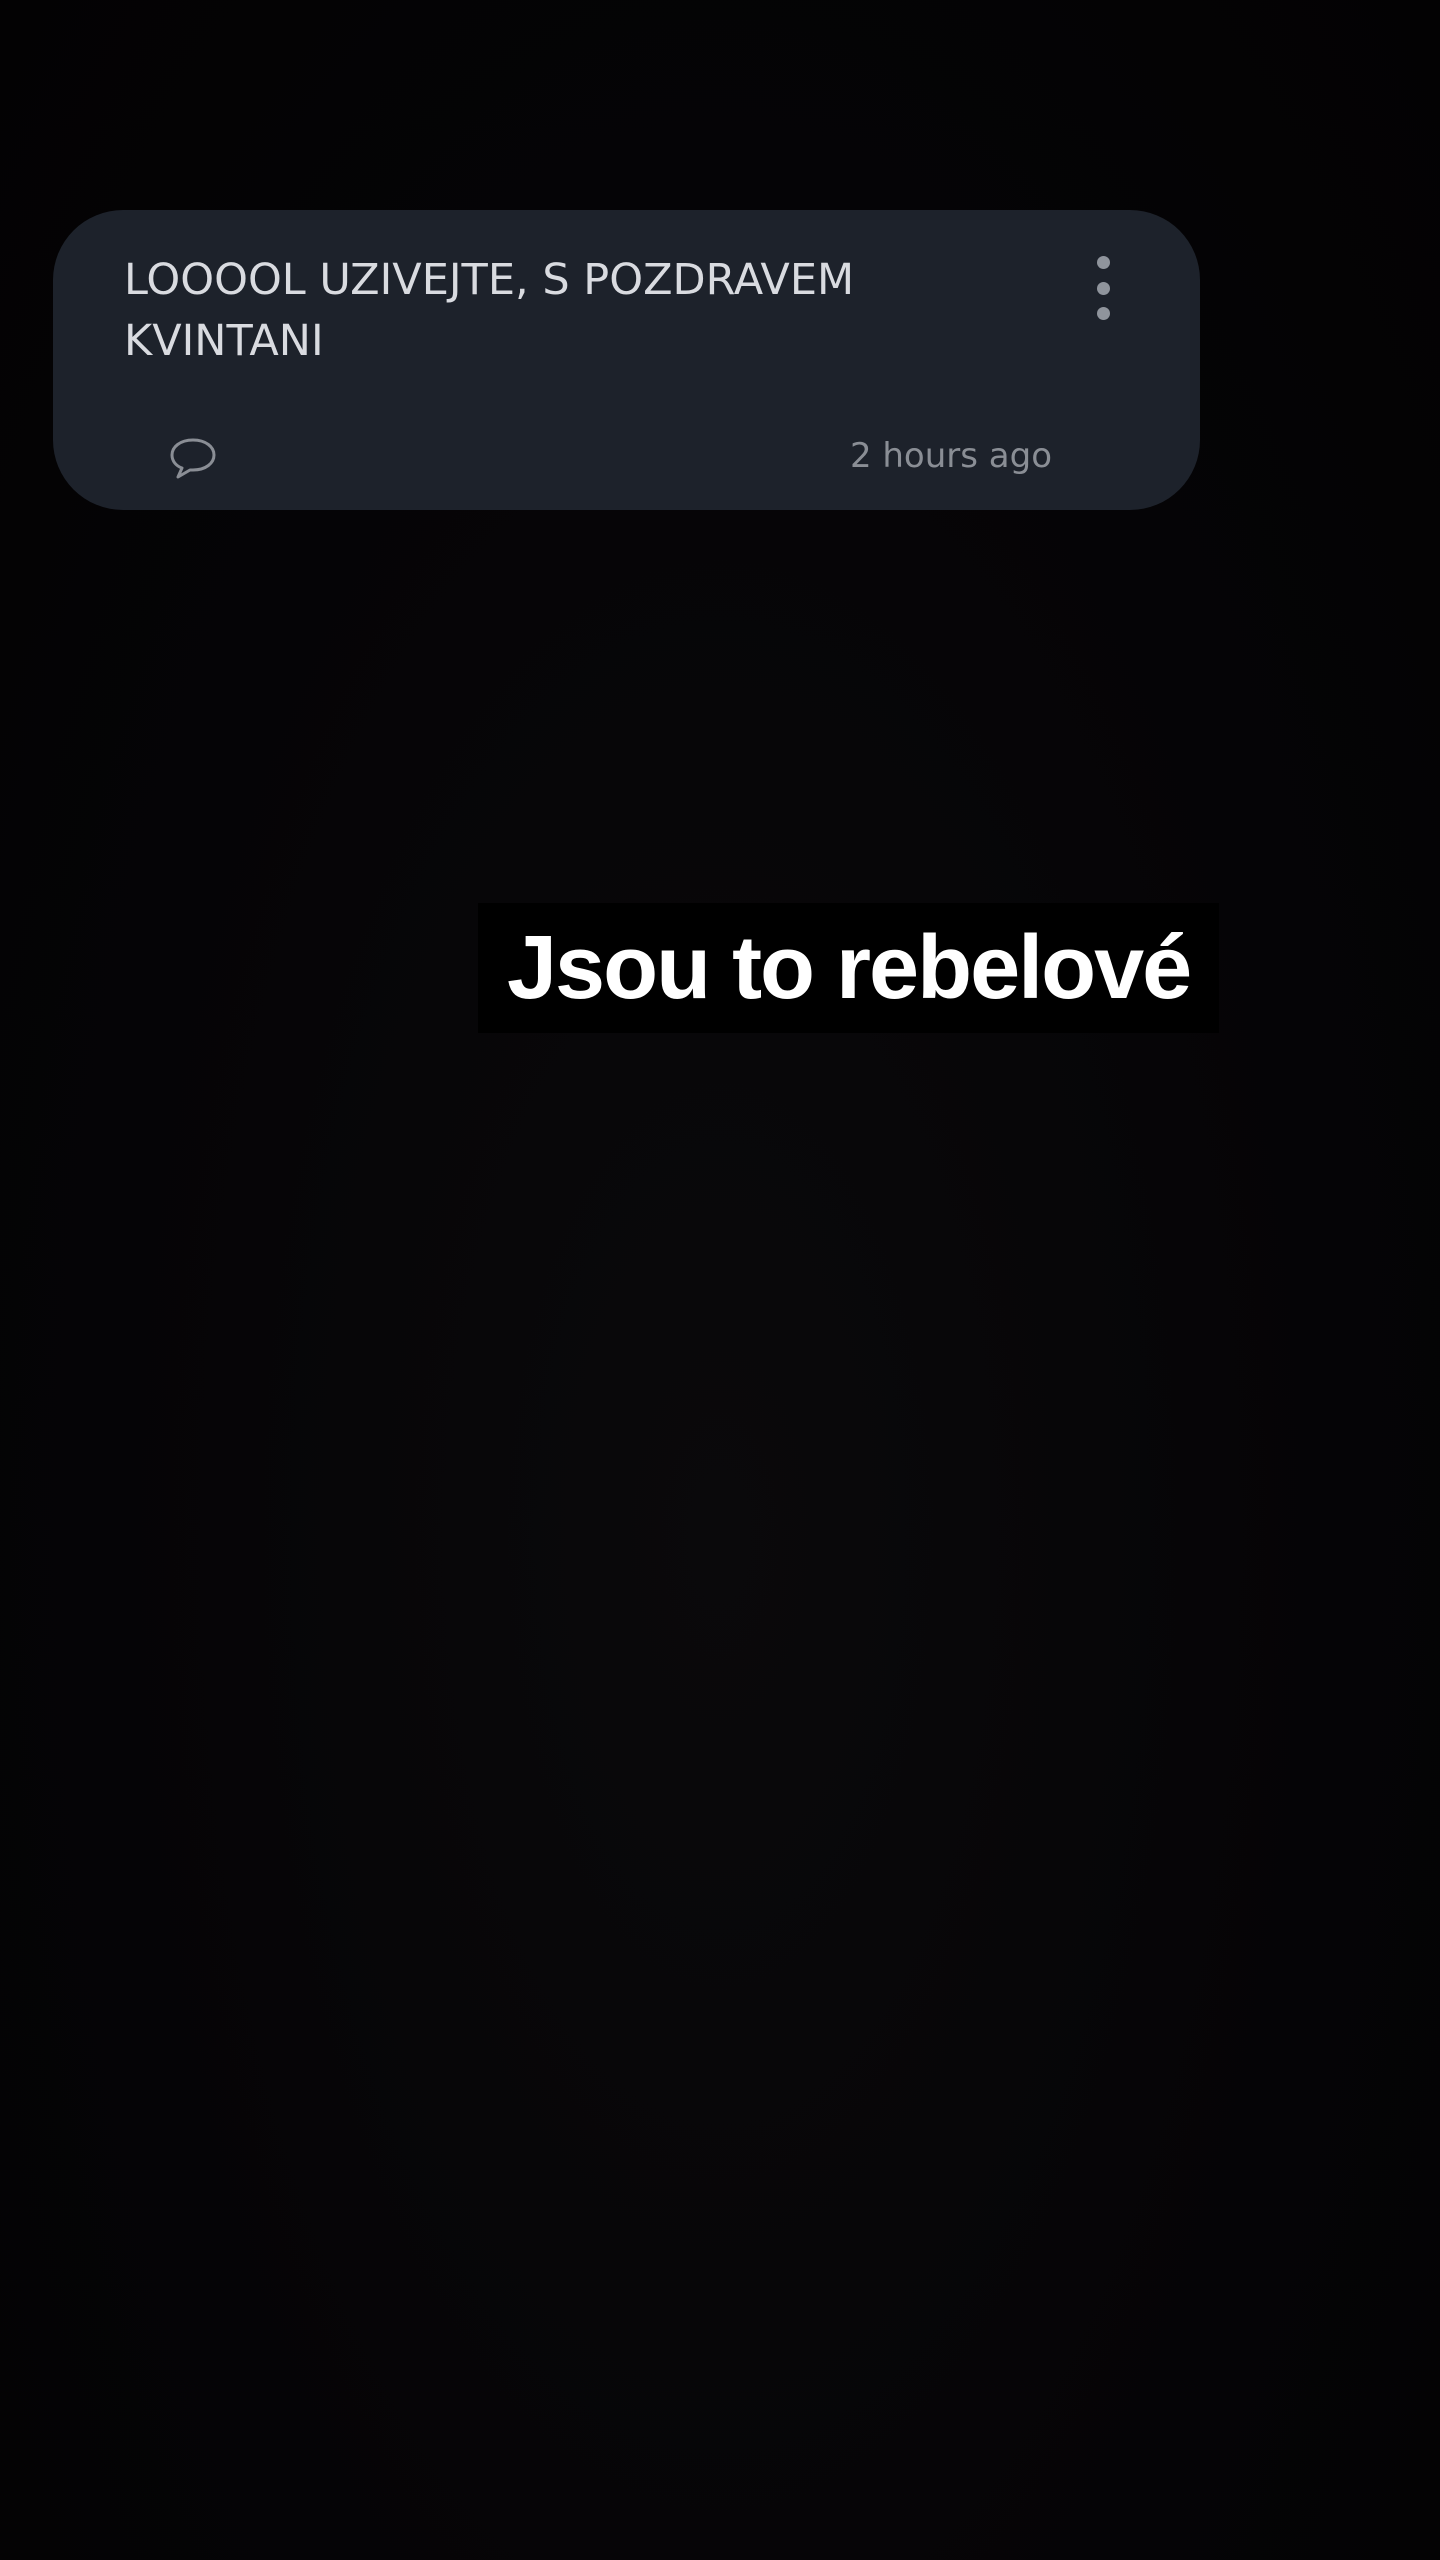 The width and height of the screenshot is (1440, 2560). Describe the element at coordinates (849, 968) in the screenshot. I see `story-caption: Jsou to rebelové` at that location.